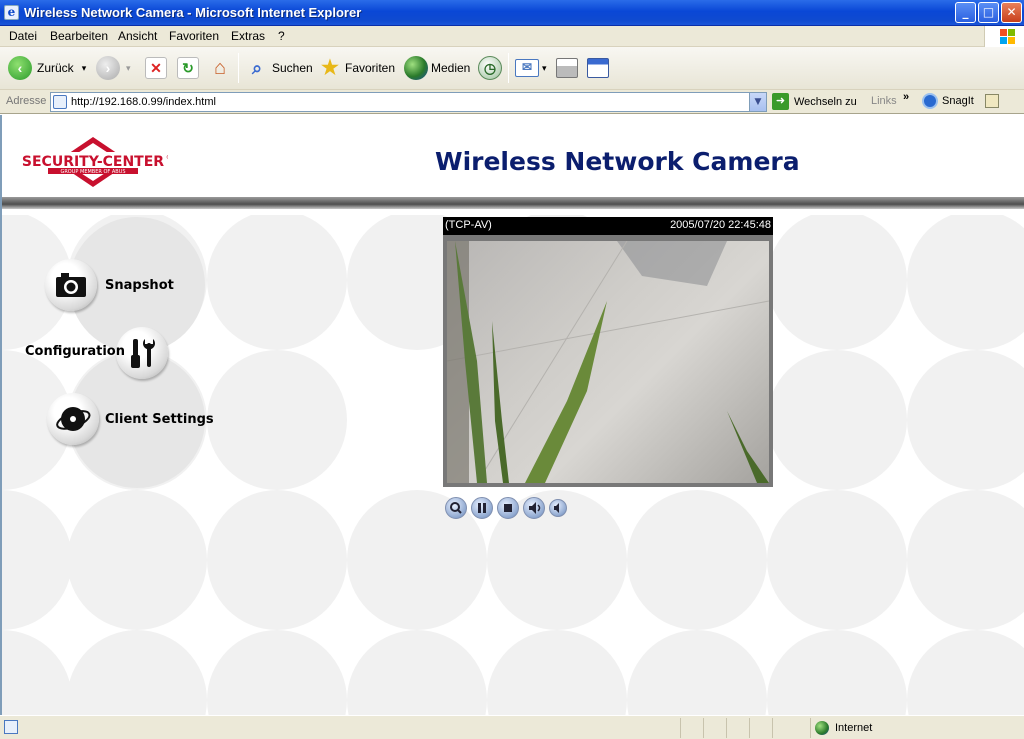 The width and height of the screenshot is (1024, 739). What do you see at coordinates (248, 36) in the screenshot?
I see `menu-extras: Extras` at bounding box center [248, 36].